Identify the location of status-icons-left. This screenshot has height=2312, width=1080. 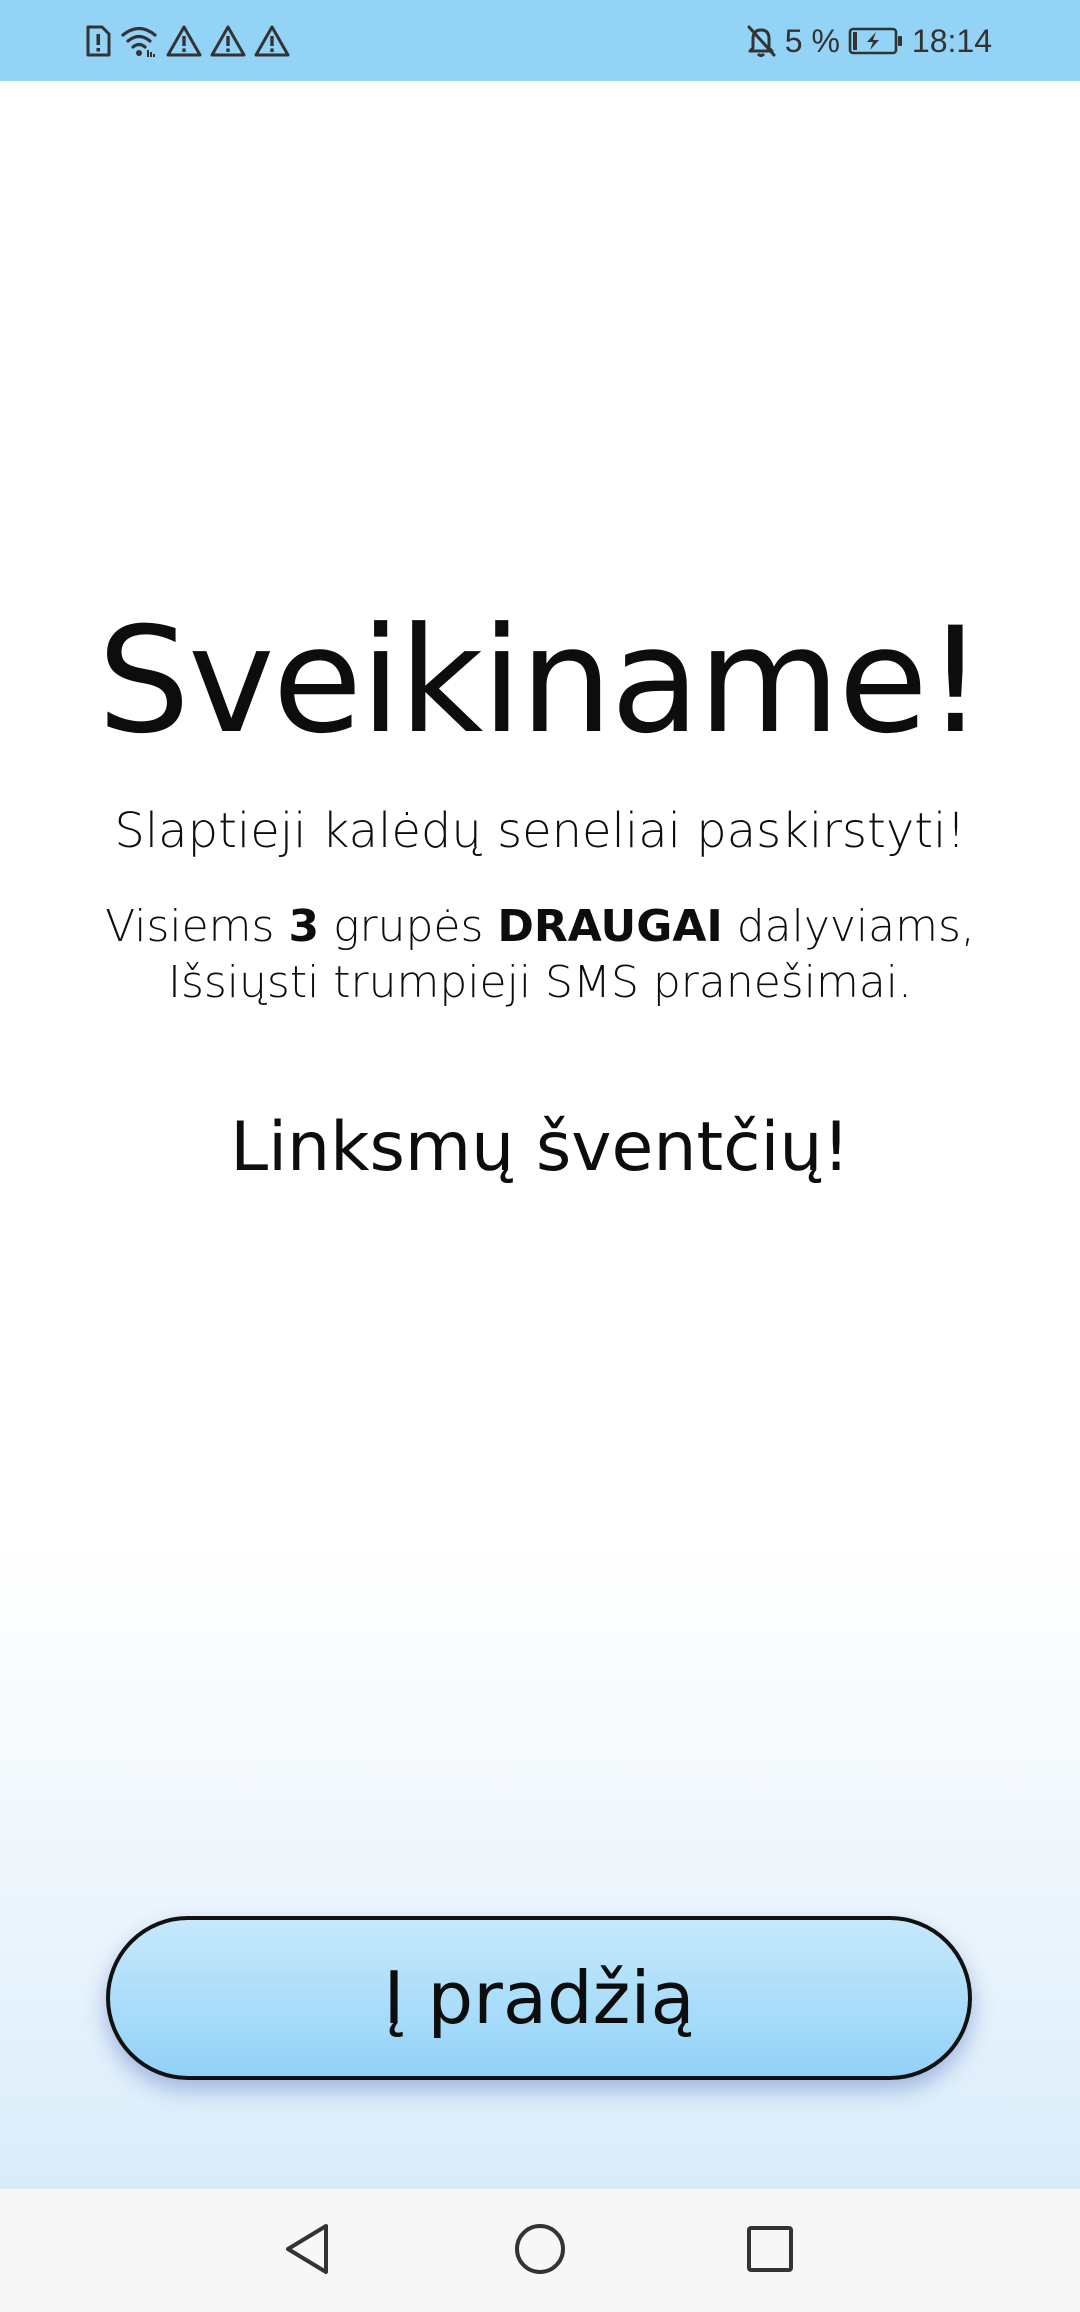
(187, 41).